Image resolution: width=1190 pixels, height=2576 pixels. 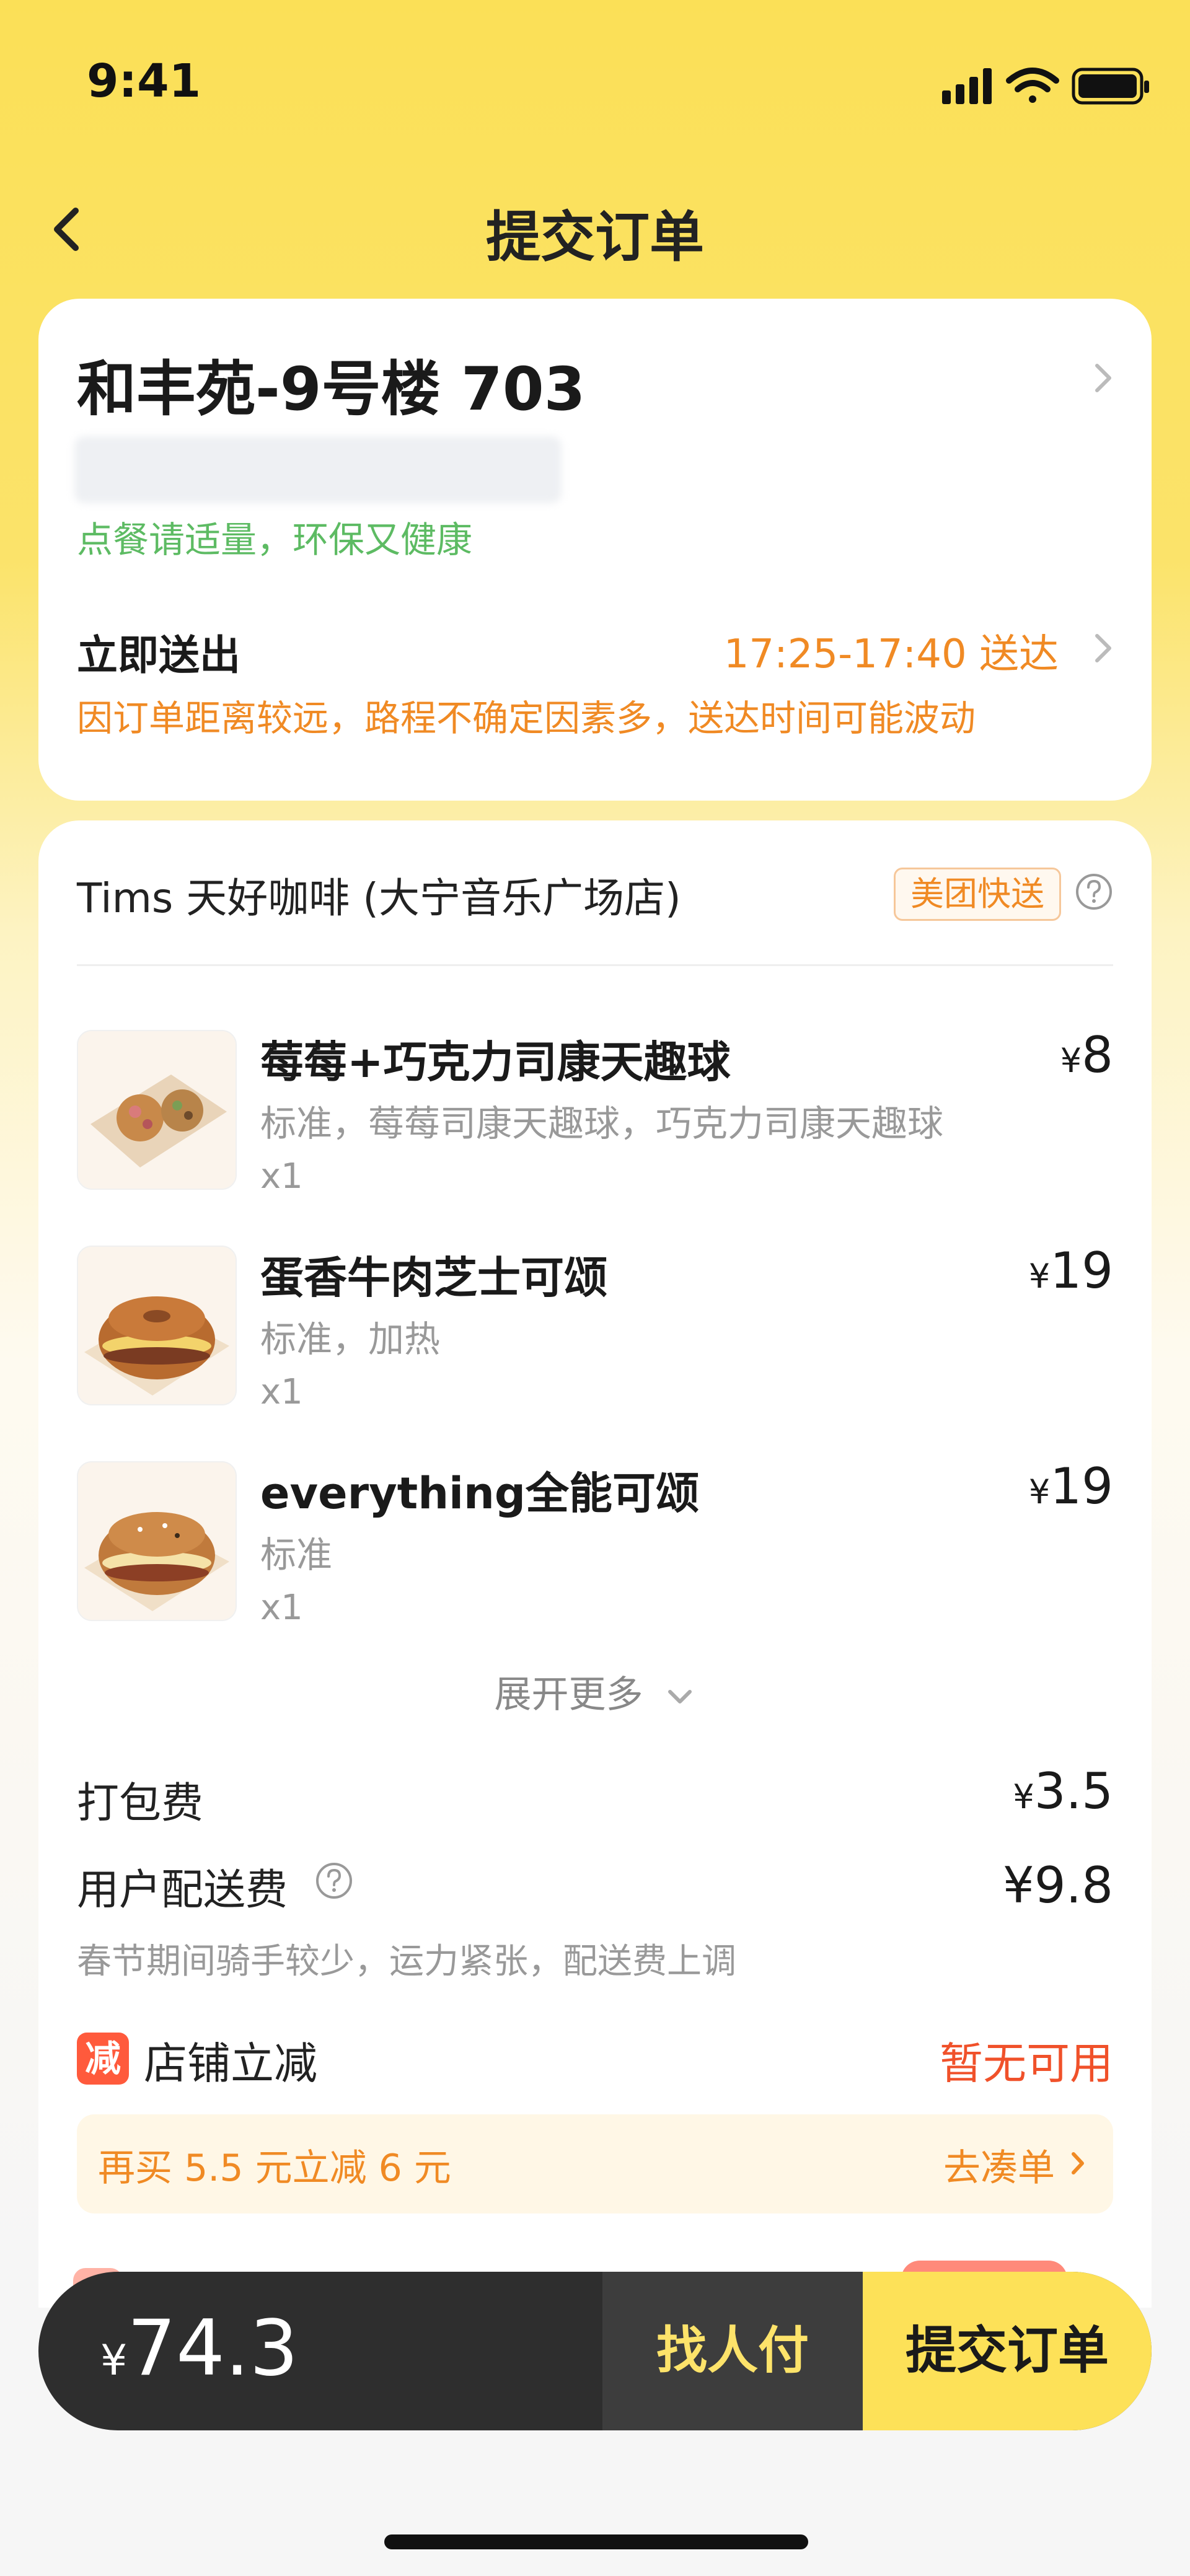 What do you see at coordinates (331, 389) in the screenshot?
I see `address-title: 和丰苑-9号楼 703` at bounding box center [331, 389].